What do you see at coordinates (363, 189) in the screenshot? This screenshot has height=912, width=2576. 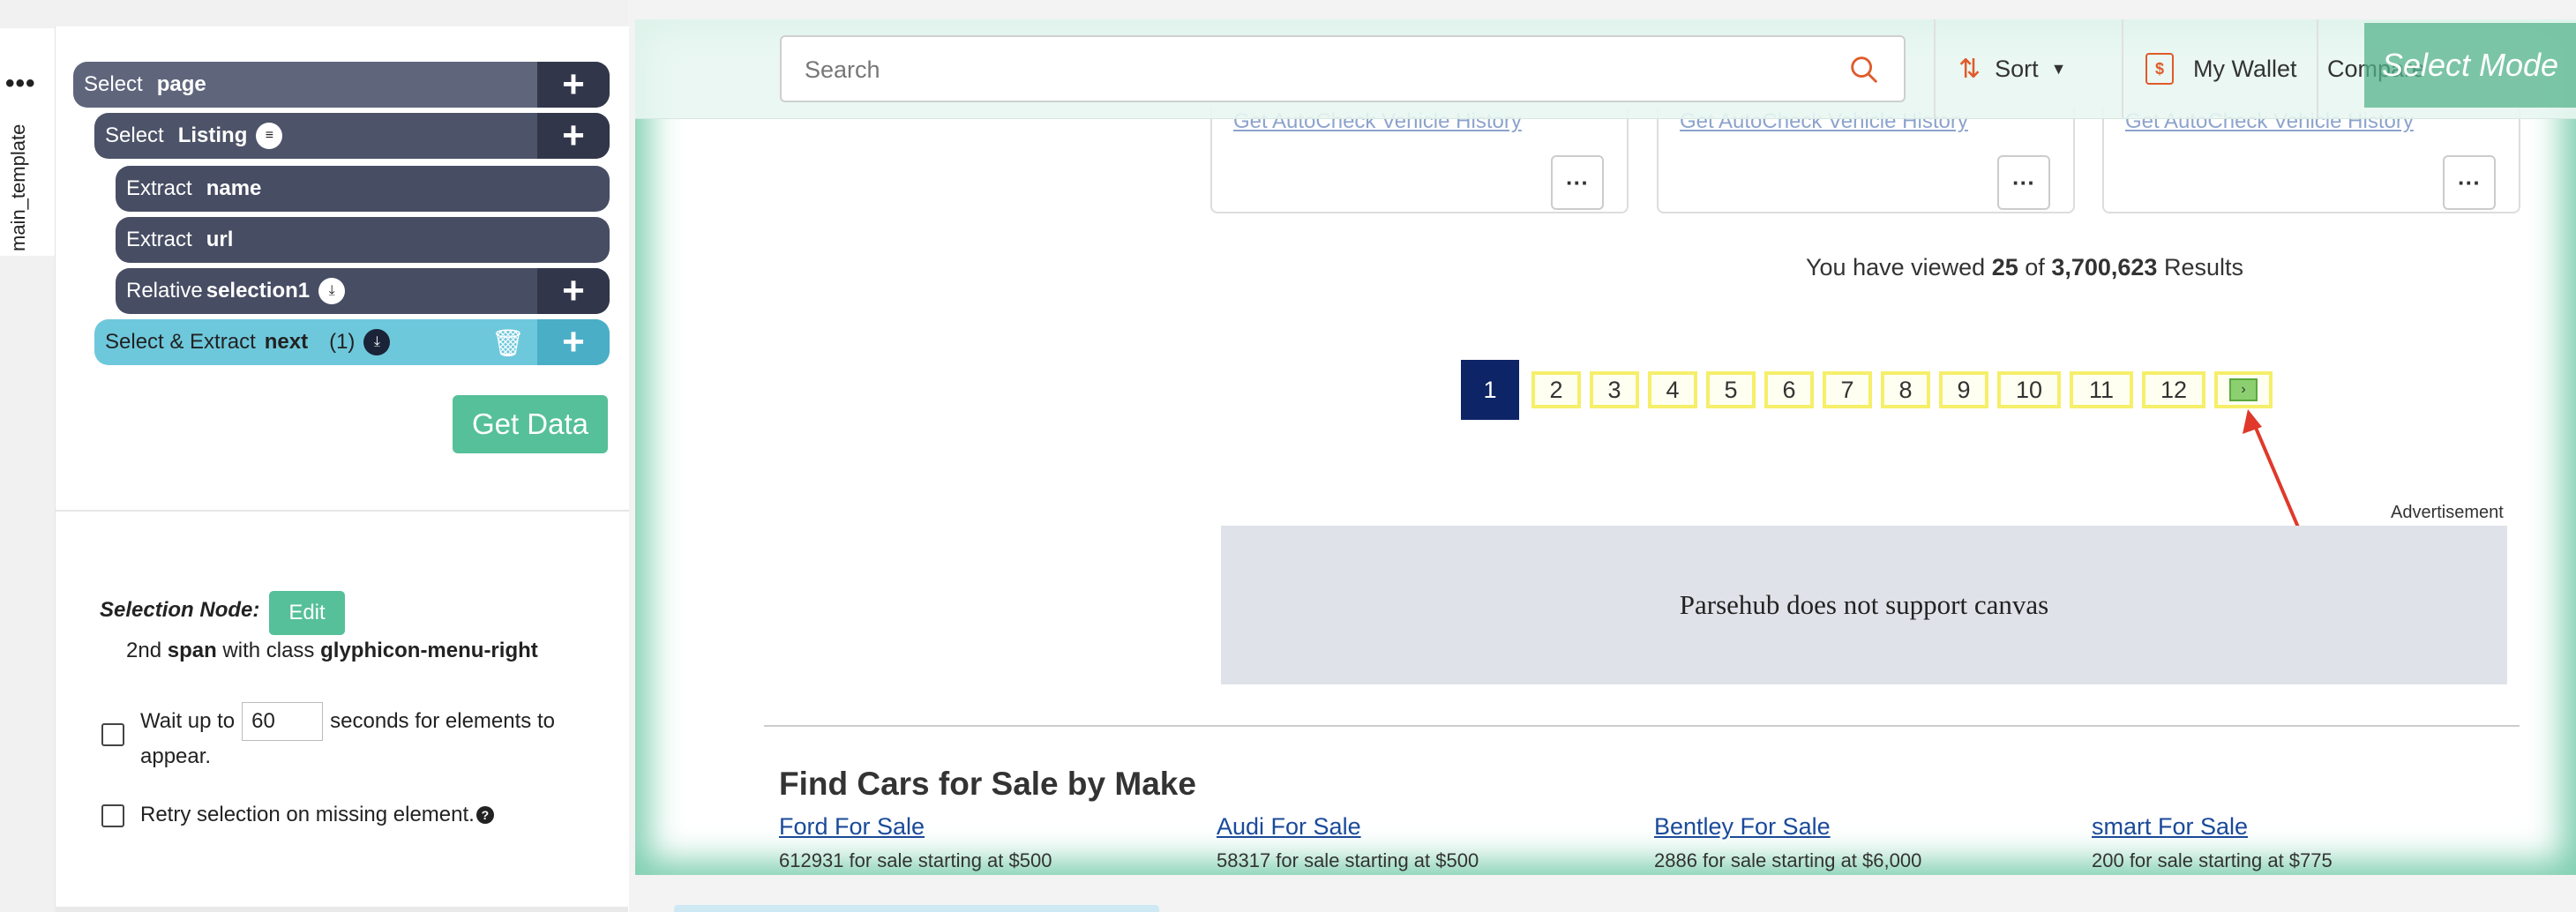 I see `command-extract-name: Extract name` at bounding box center [363, 189].